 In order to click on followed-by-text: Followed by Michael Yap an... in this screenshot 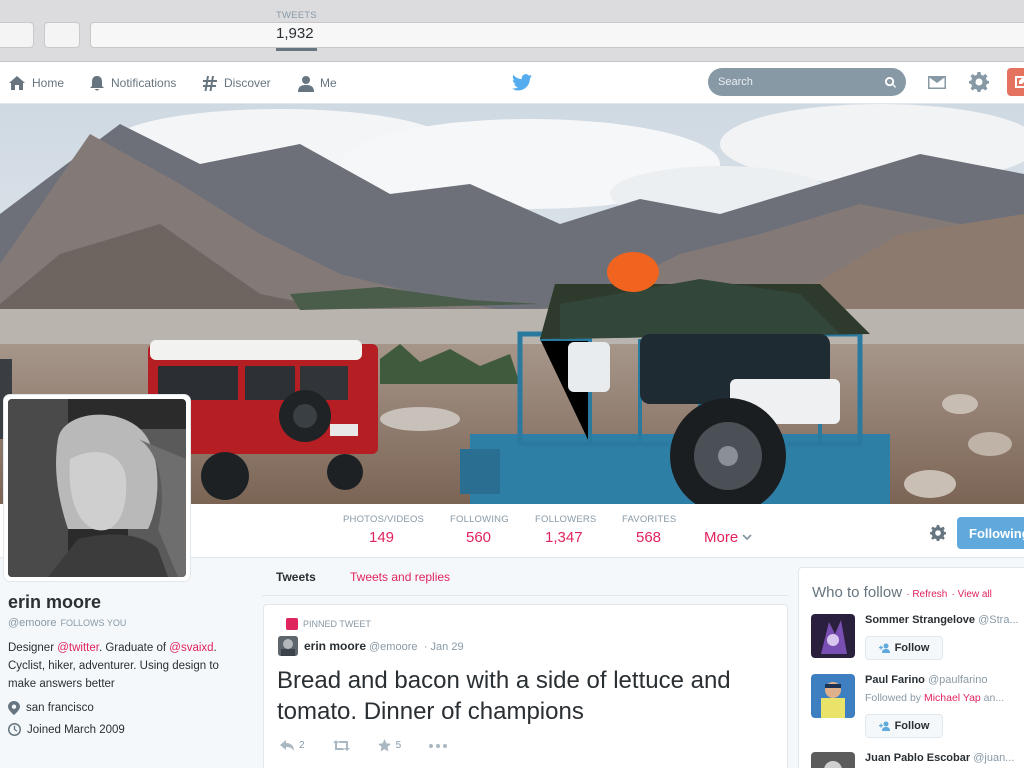, I will do `click(934, 698)`.